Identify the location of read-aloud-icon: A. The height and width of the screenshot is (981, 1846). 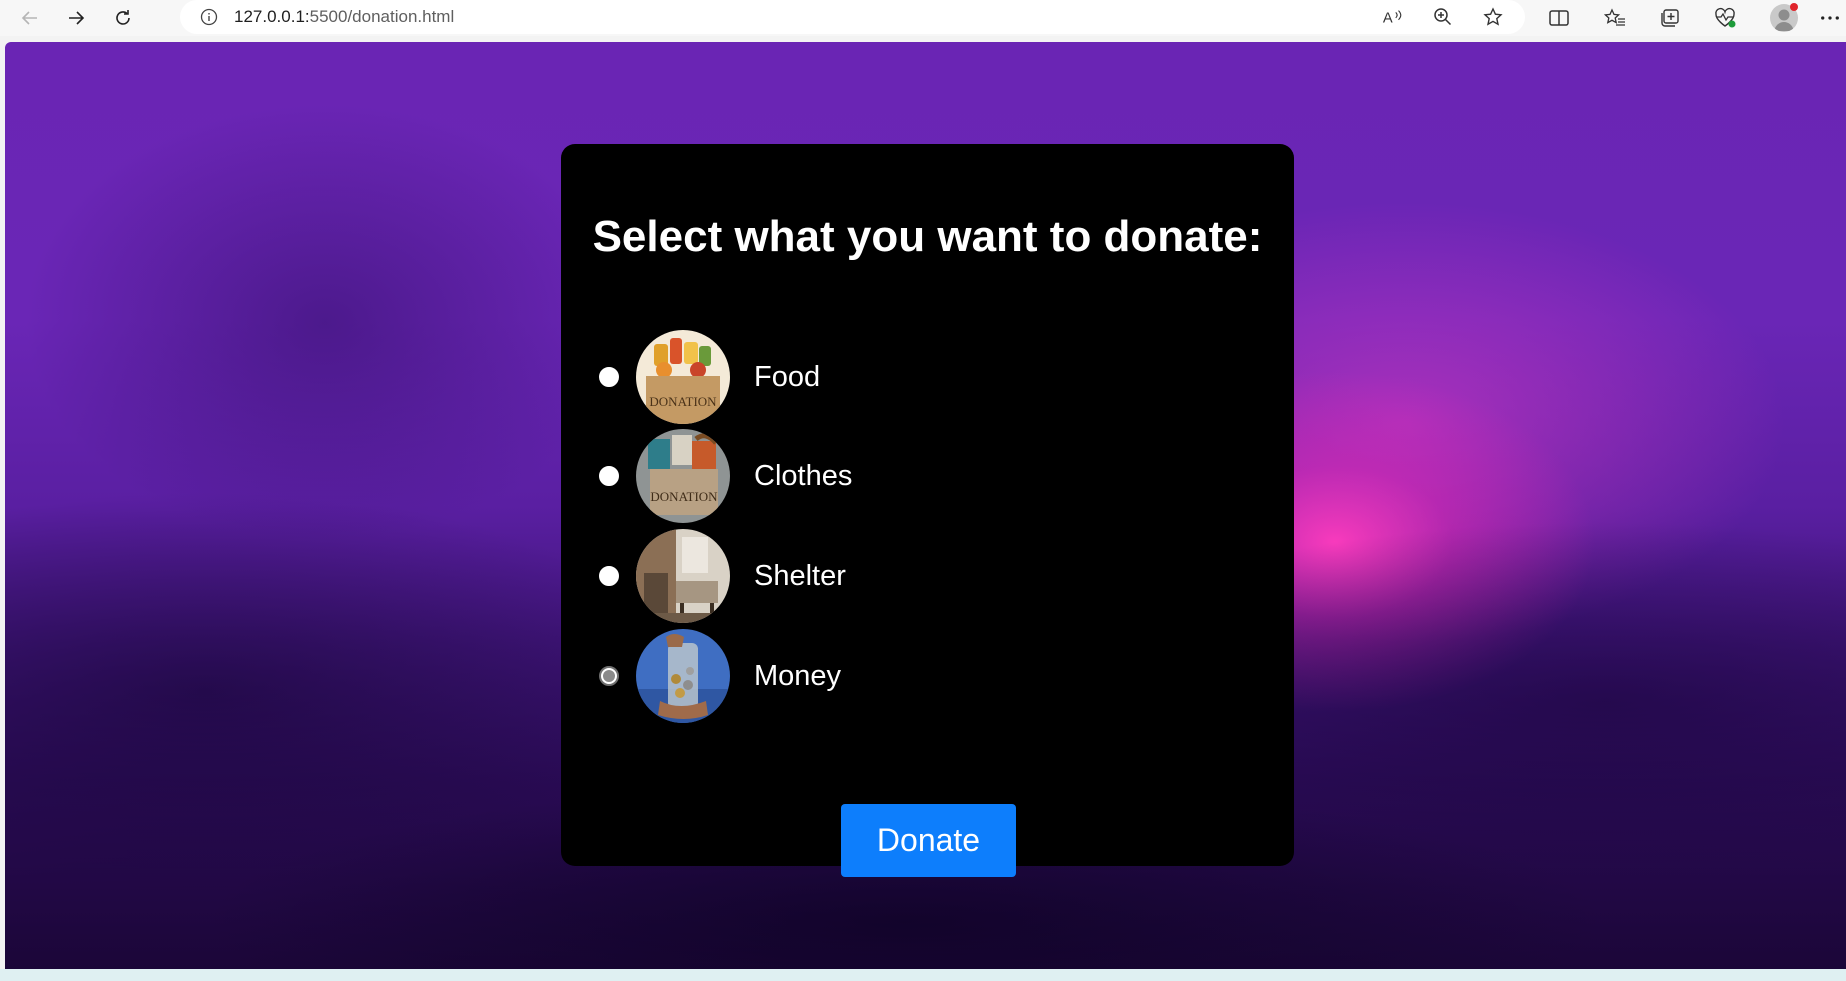
(1393, 17).